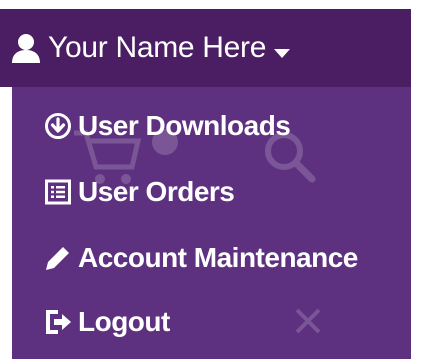  Describe the element at coordinates (26, 48) in the screenshot. I see `user-icon` at that location.